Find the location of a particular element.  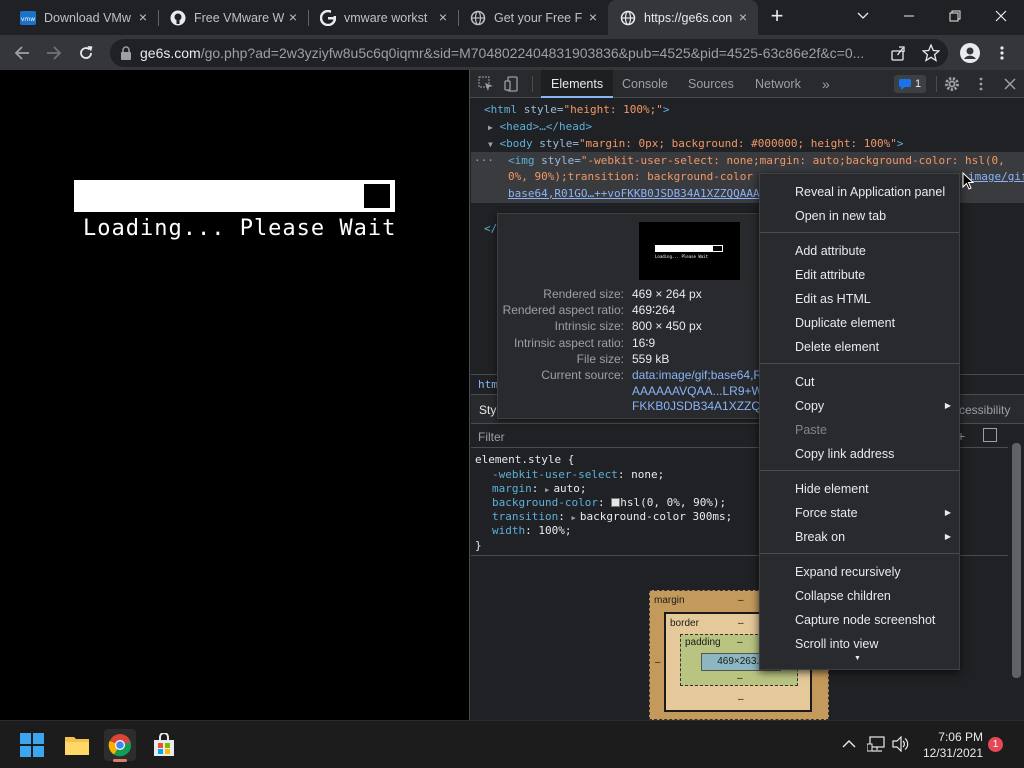

ellipsis-icon: ··· is located at coordinates (484, 160).